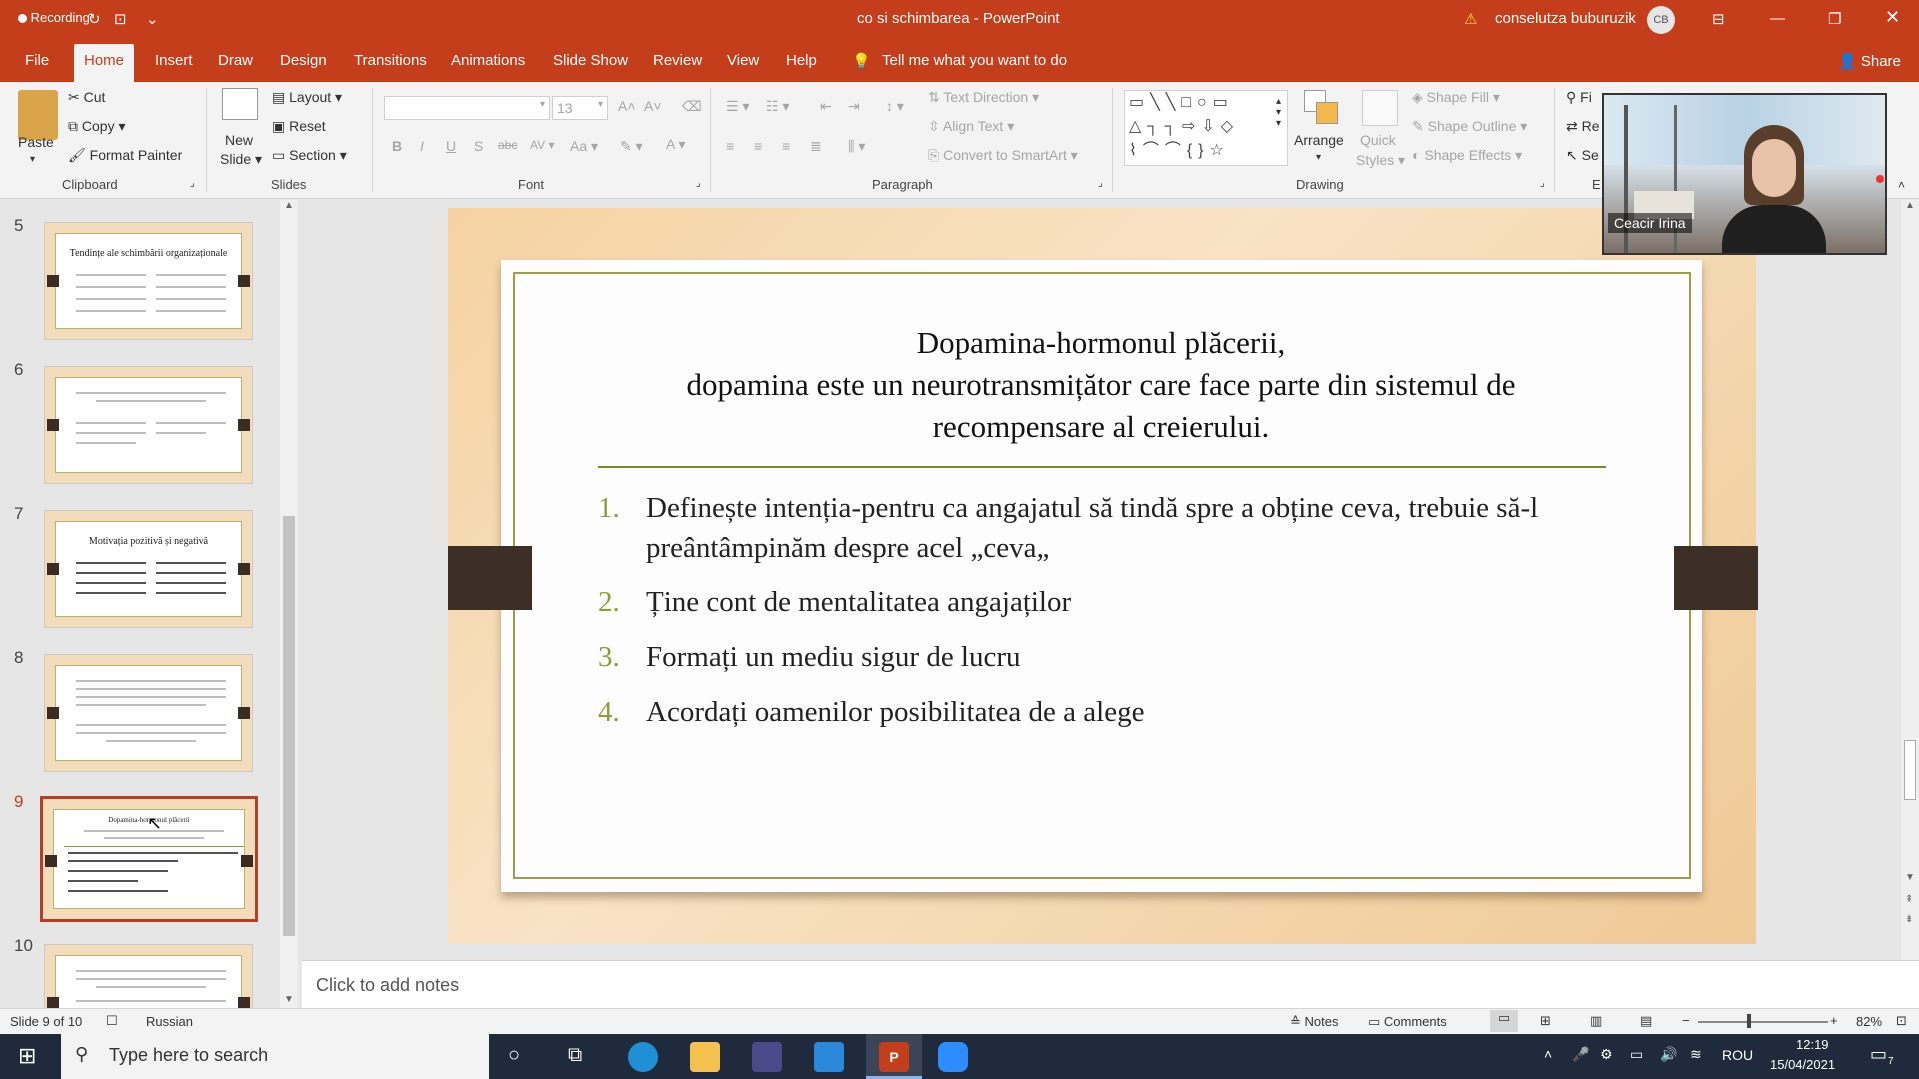  I want to click on align-text-button: ⇳ Align Text ▾, so click(971, 126).